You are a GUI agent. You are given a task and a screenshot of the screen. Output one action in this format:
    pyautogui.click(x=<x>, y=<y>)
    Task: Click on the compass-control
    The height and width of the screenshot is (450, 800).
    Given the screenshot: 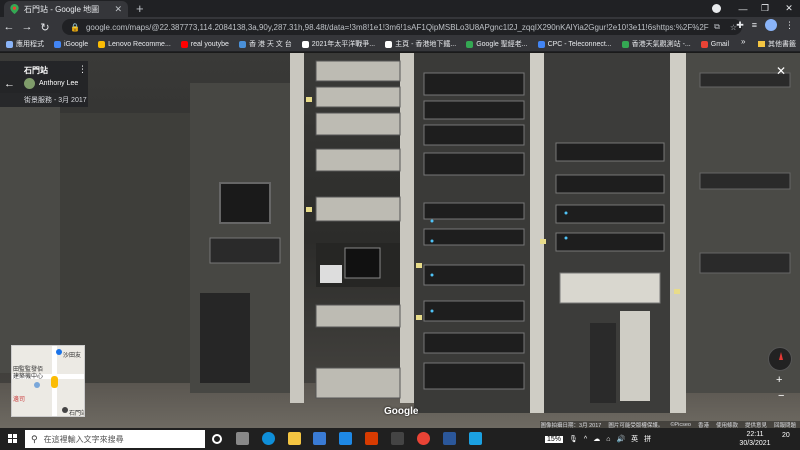 What is the action you would take?
    pyautogui.click(x=780, y=359)
    